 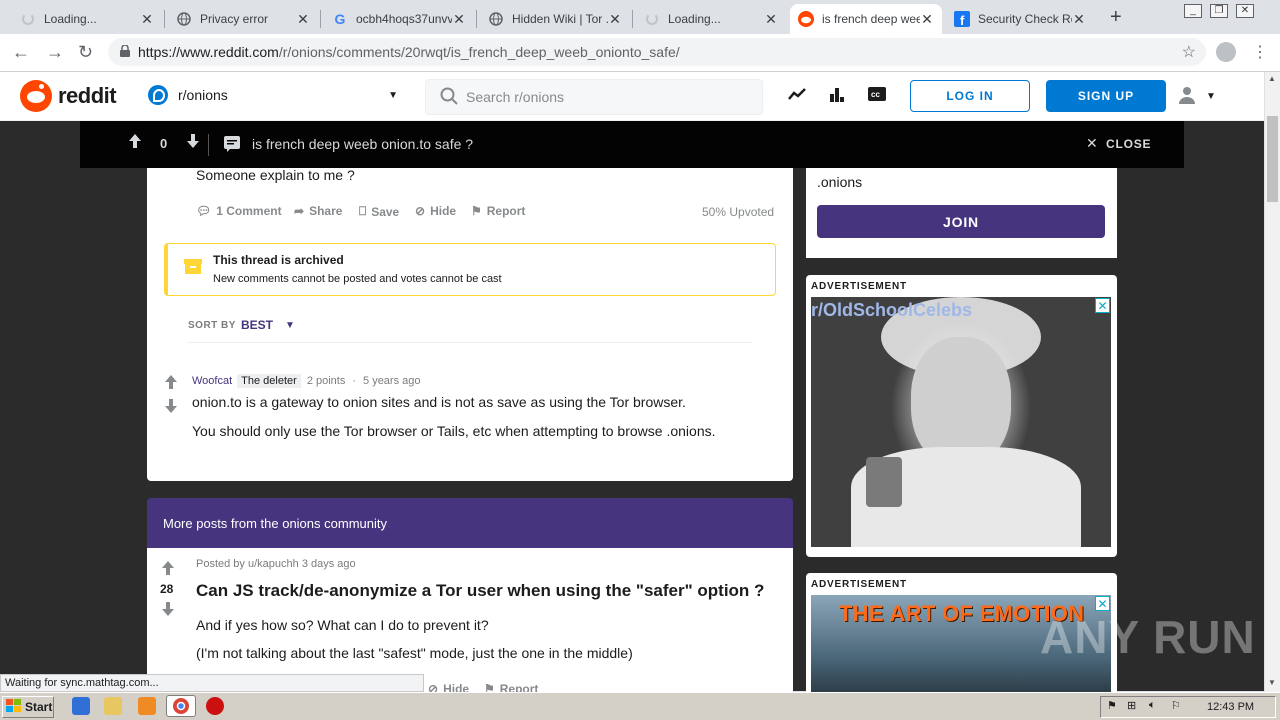 I want to click on comments-button: 💬︎ 1 Comment, so click(x=239, y=211).